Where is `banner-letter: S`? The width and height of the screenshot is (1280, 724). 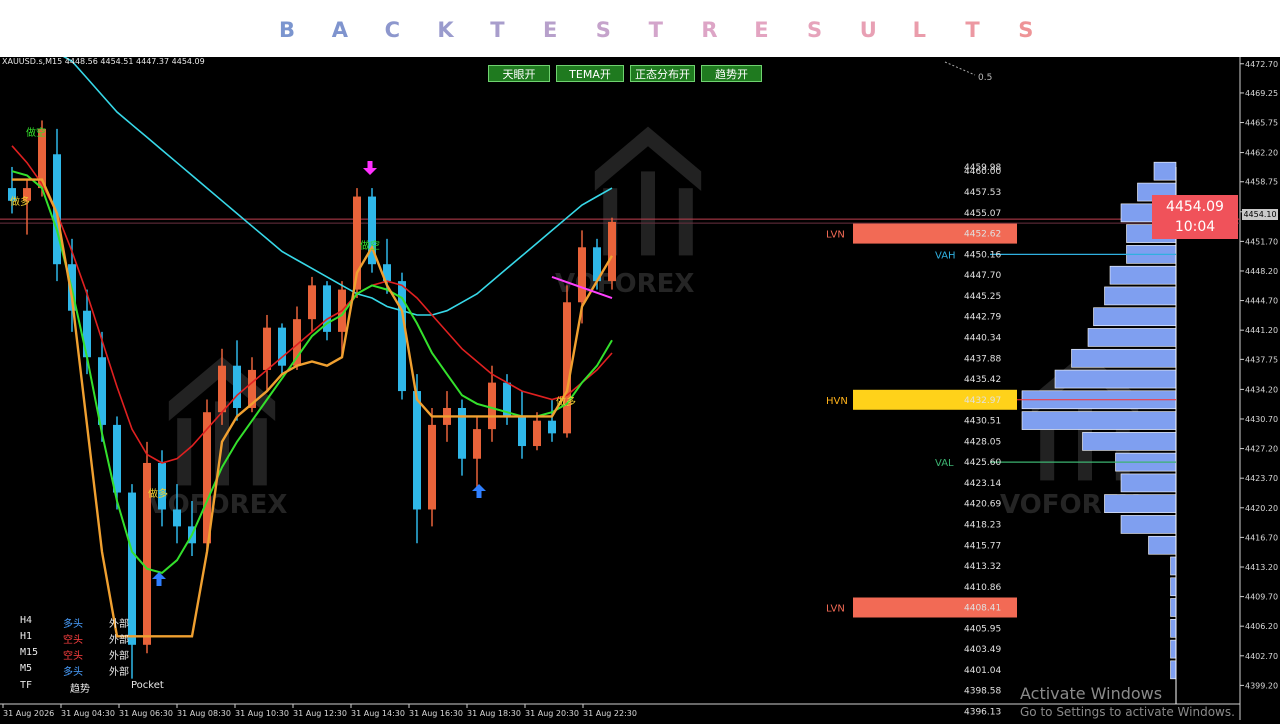 banner-letter: S is located at coordinates (1026, 30).